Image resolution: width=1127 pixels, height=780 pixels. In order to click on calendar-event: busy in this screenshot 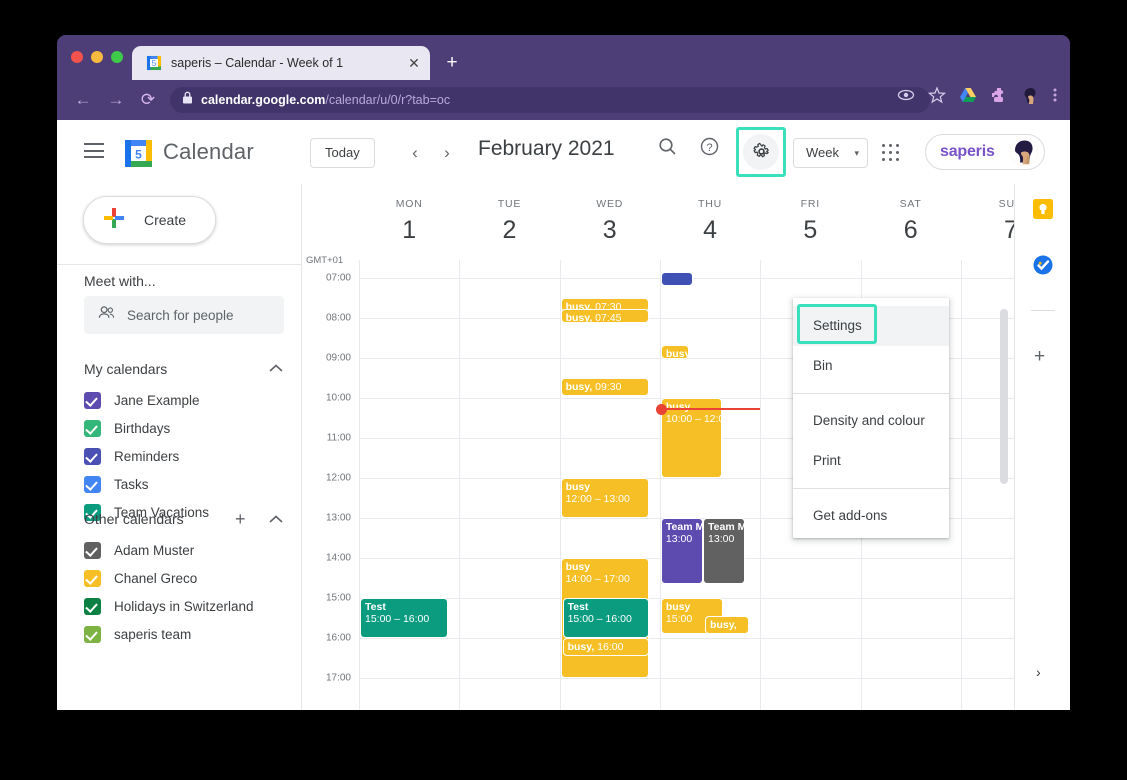, I will do `click(674, 352)`.